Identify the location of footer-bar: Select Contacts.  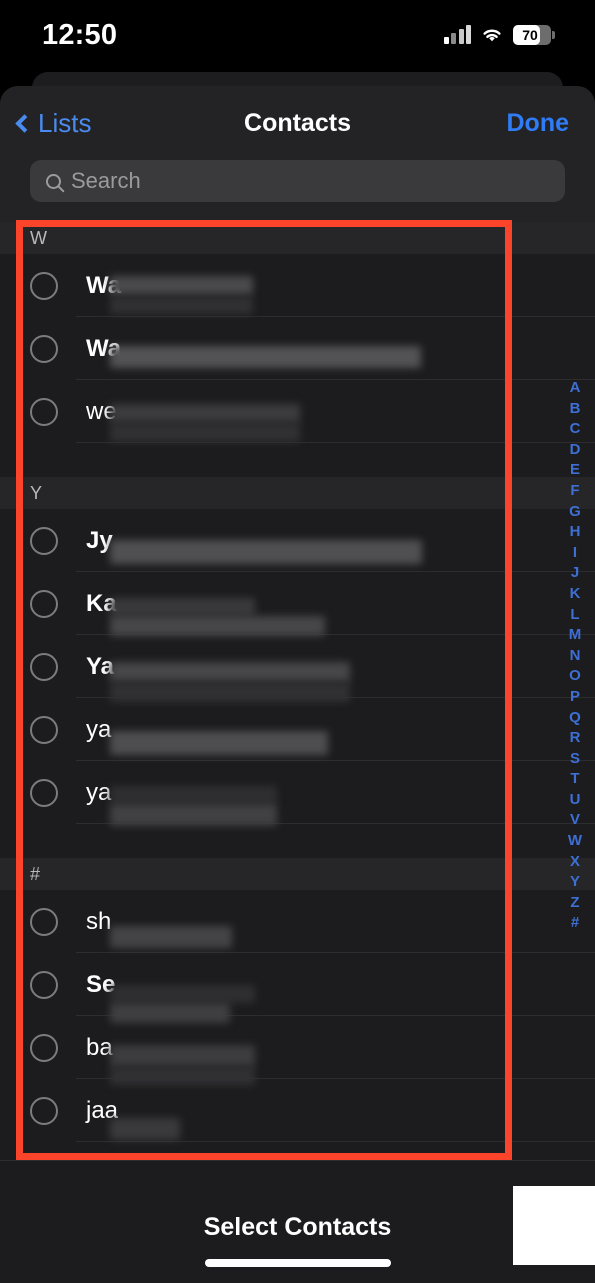
(297, 1221).